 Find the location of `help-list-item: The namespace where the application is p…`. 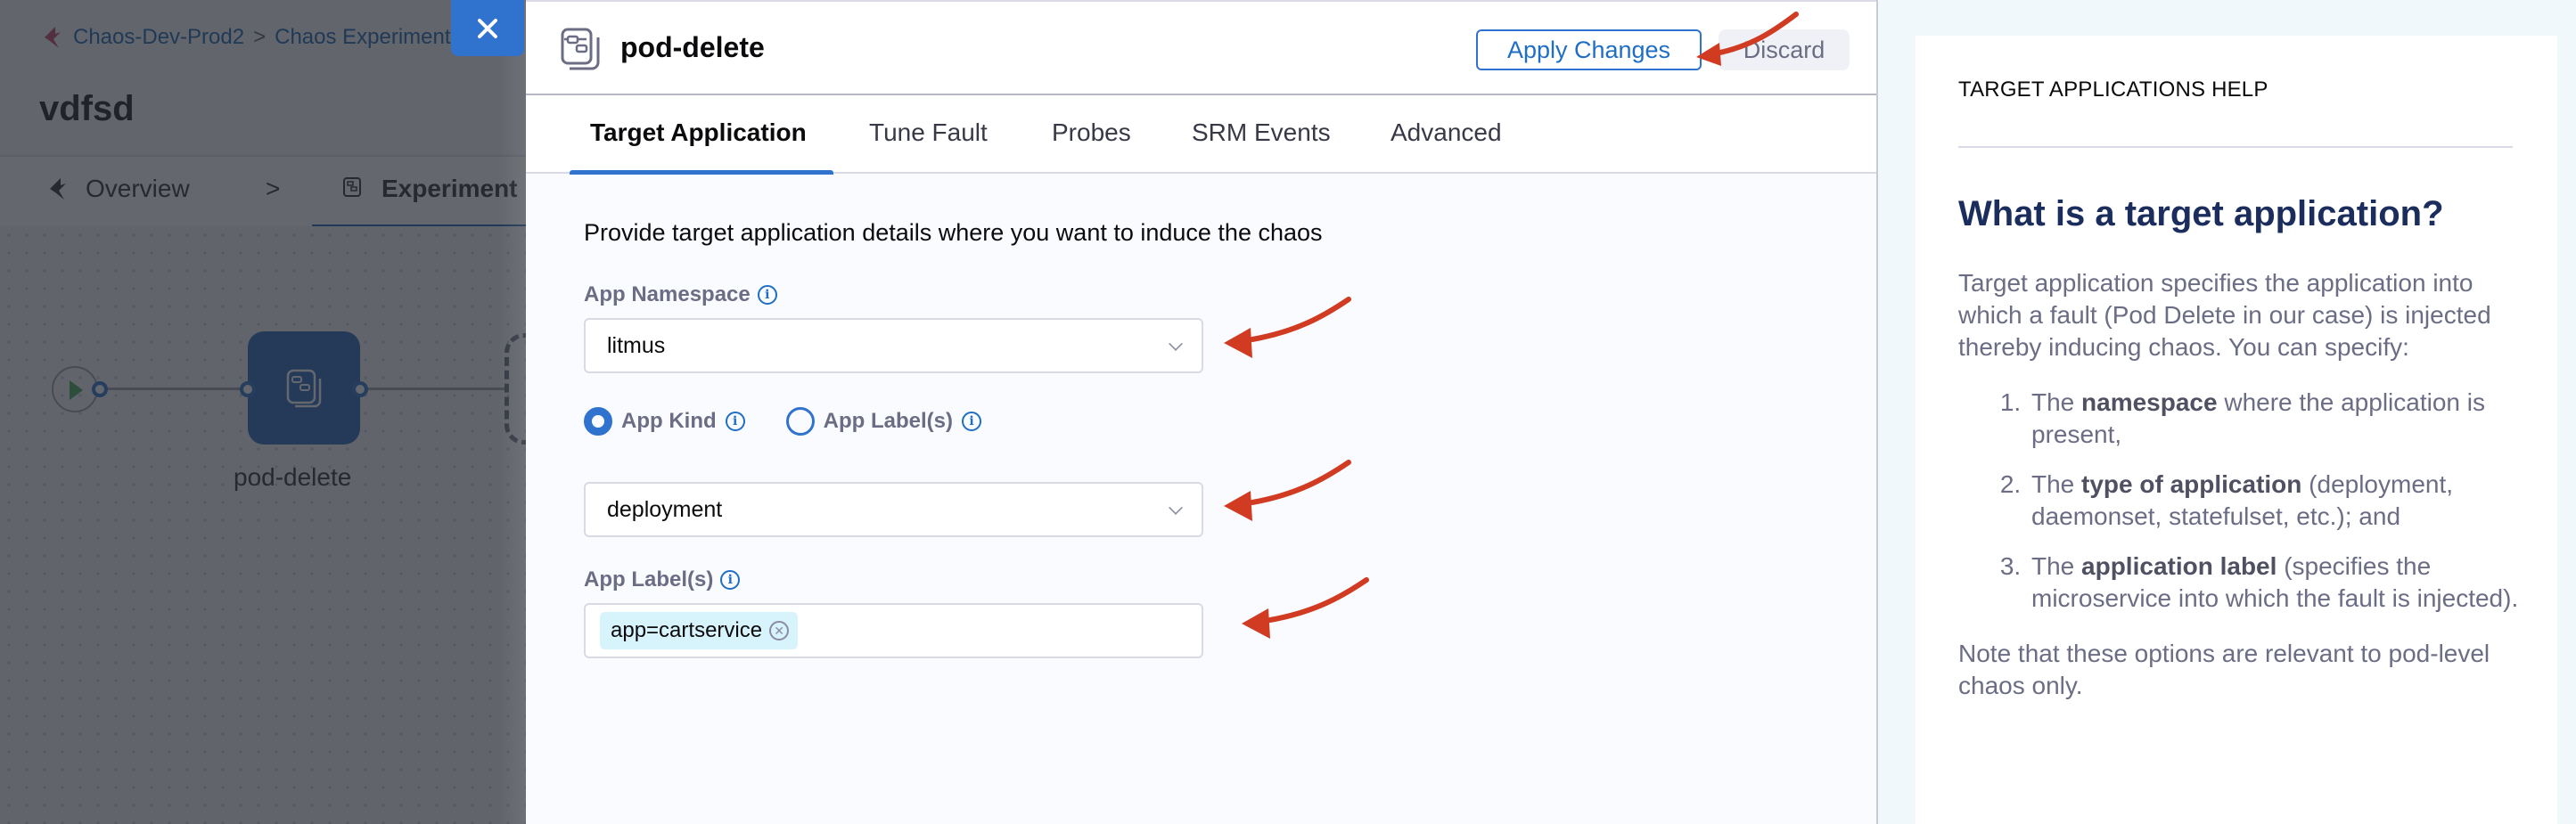

help-list-item: The namespace where the application is p… is located at coordinates (2278, 419).